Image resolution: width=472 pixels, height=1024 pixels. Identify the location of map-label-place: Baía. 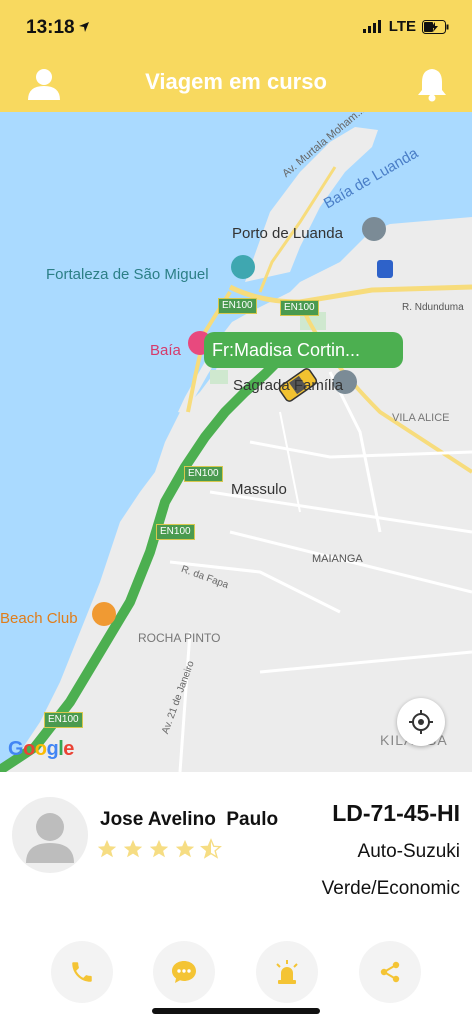
(165, 350).